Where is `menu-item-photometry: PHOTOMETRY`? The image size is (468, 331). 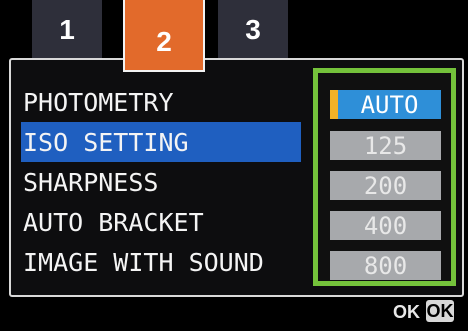
menu-item-photometry: PHOTOMETRY is located at coordinates (171, 102).